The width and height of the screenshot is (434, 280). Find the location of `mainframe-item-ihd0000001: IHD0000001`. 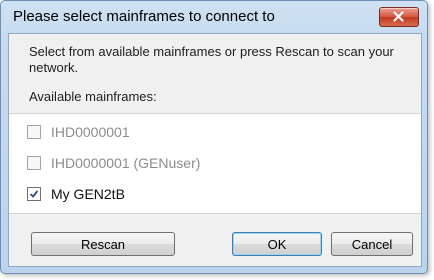

mainframe-item-ihd0000001: IHD0000001 is located at coordinates (78, 132).